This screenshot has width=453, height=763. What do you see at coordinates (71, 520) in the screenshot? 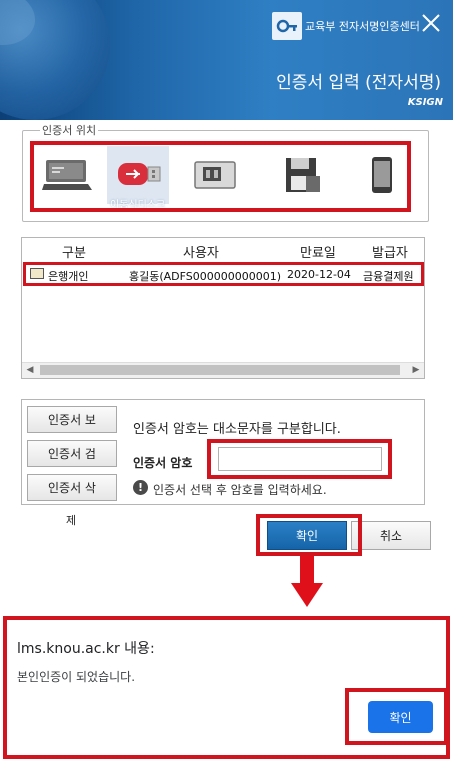
I see `delete-button-overflow-text: 제` at bounding box center [71, 520].